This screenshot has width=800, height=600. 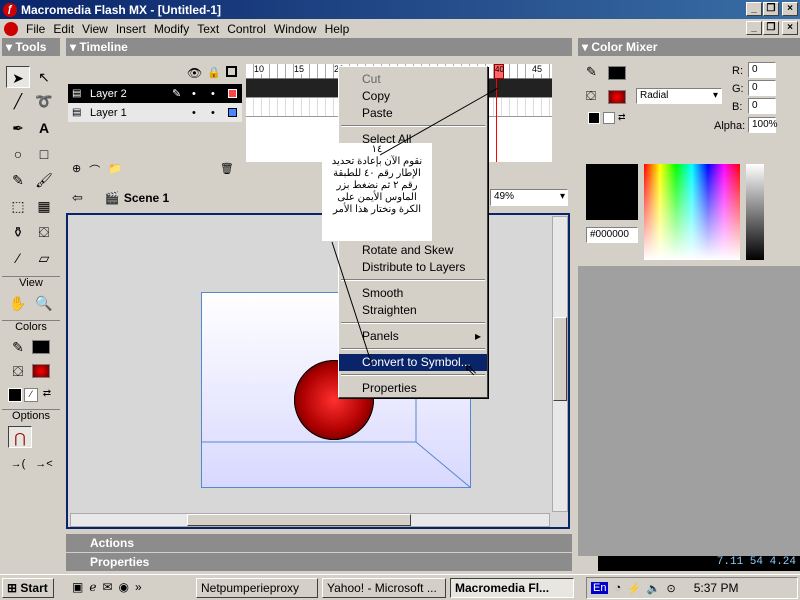 I want to click on menu-insert: Insert, so click(x=131, y=29).